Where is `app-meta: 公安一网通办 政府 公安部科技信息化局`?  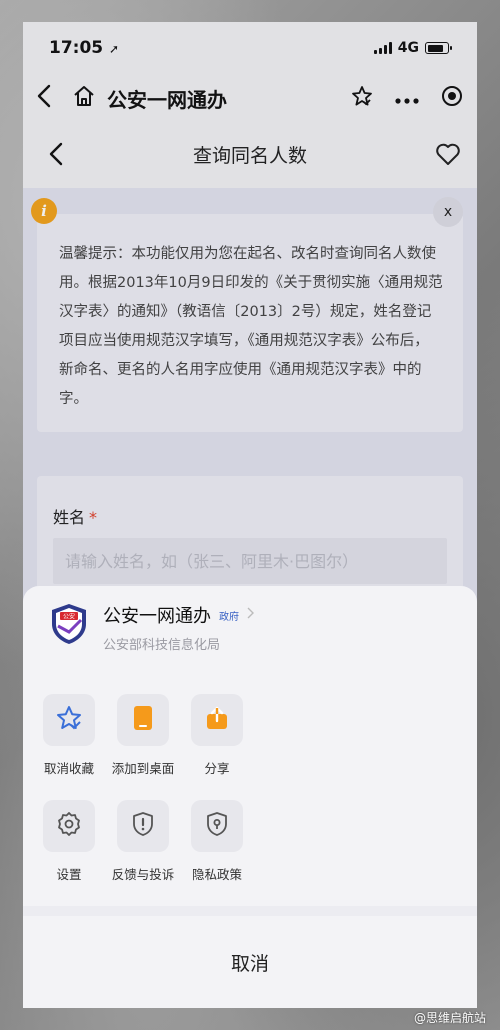 app-meta: 公安一网通办 政府 公安部科技信息化局 is located at coordinates (178, 627).